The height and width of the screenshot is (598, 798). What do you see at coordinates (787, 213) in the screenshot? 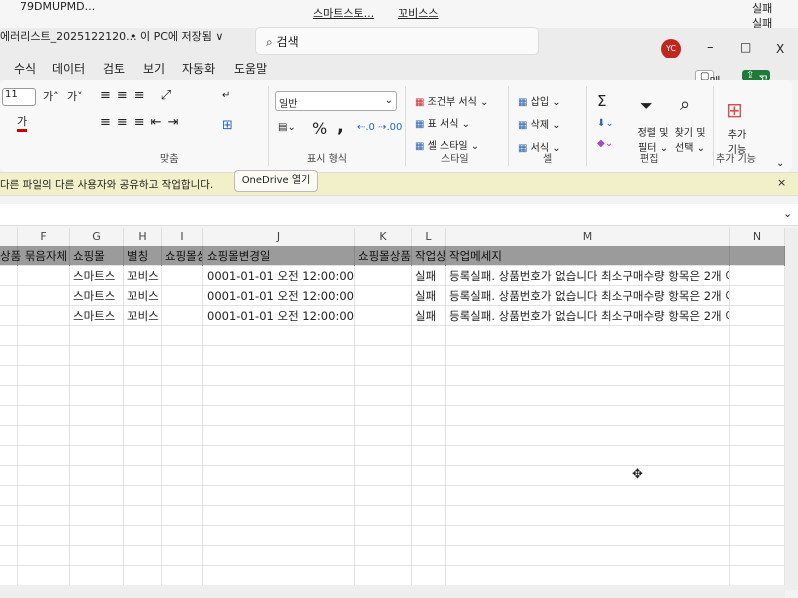
I see `expand-formula-icon: ⌄` at bounding box center [787, 213].